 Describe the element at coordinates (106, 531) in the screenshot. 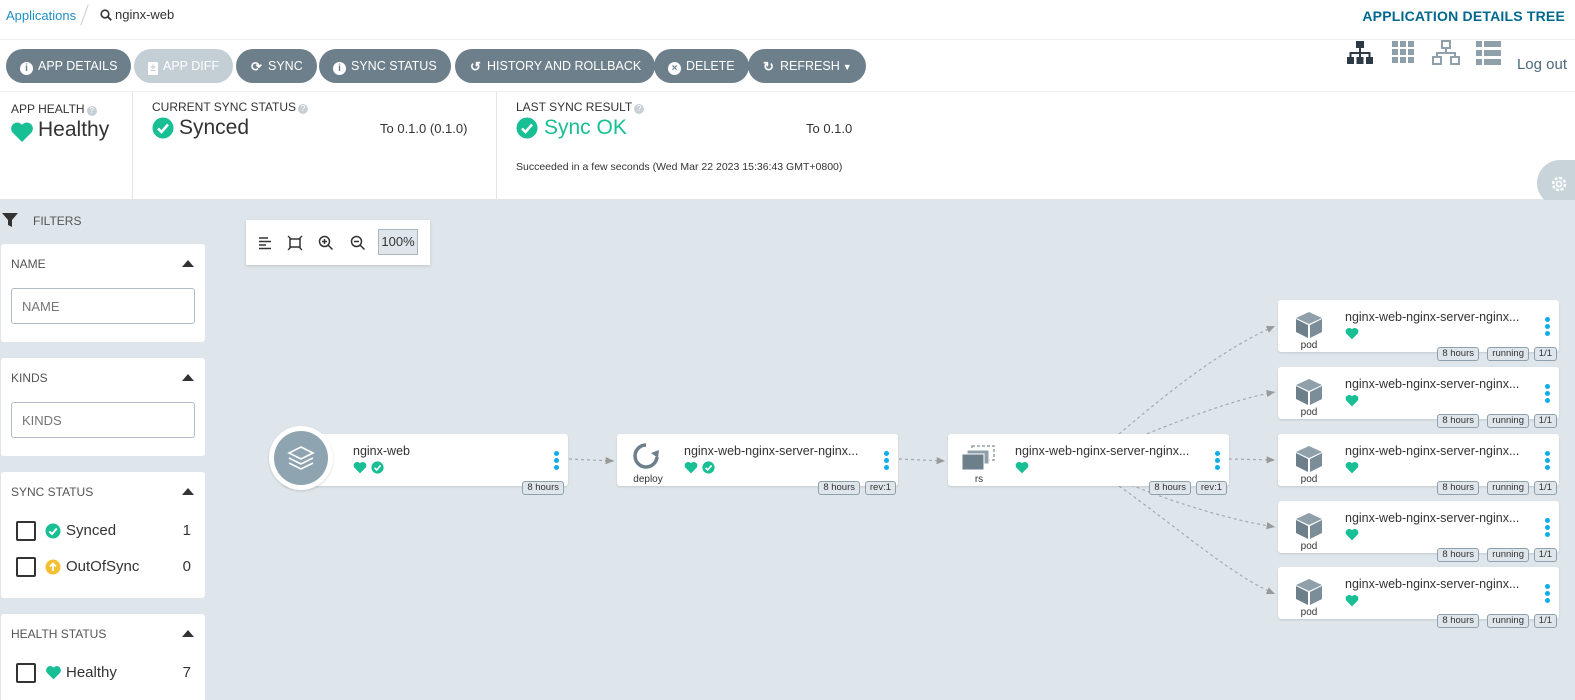

I see `filter-option-synced: Synced 1` at that location.